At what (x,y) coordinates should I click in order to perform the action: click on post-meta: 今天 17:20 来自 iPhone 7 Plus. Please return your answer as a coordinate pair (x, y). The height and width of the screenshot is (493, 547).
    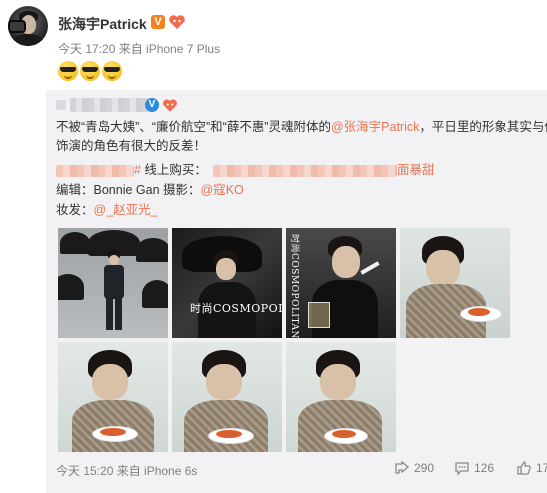
    Looking at the image, I should click on (139, 48).